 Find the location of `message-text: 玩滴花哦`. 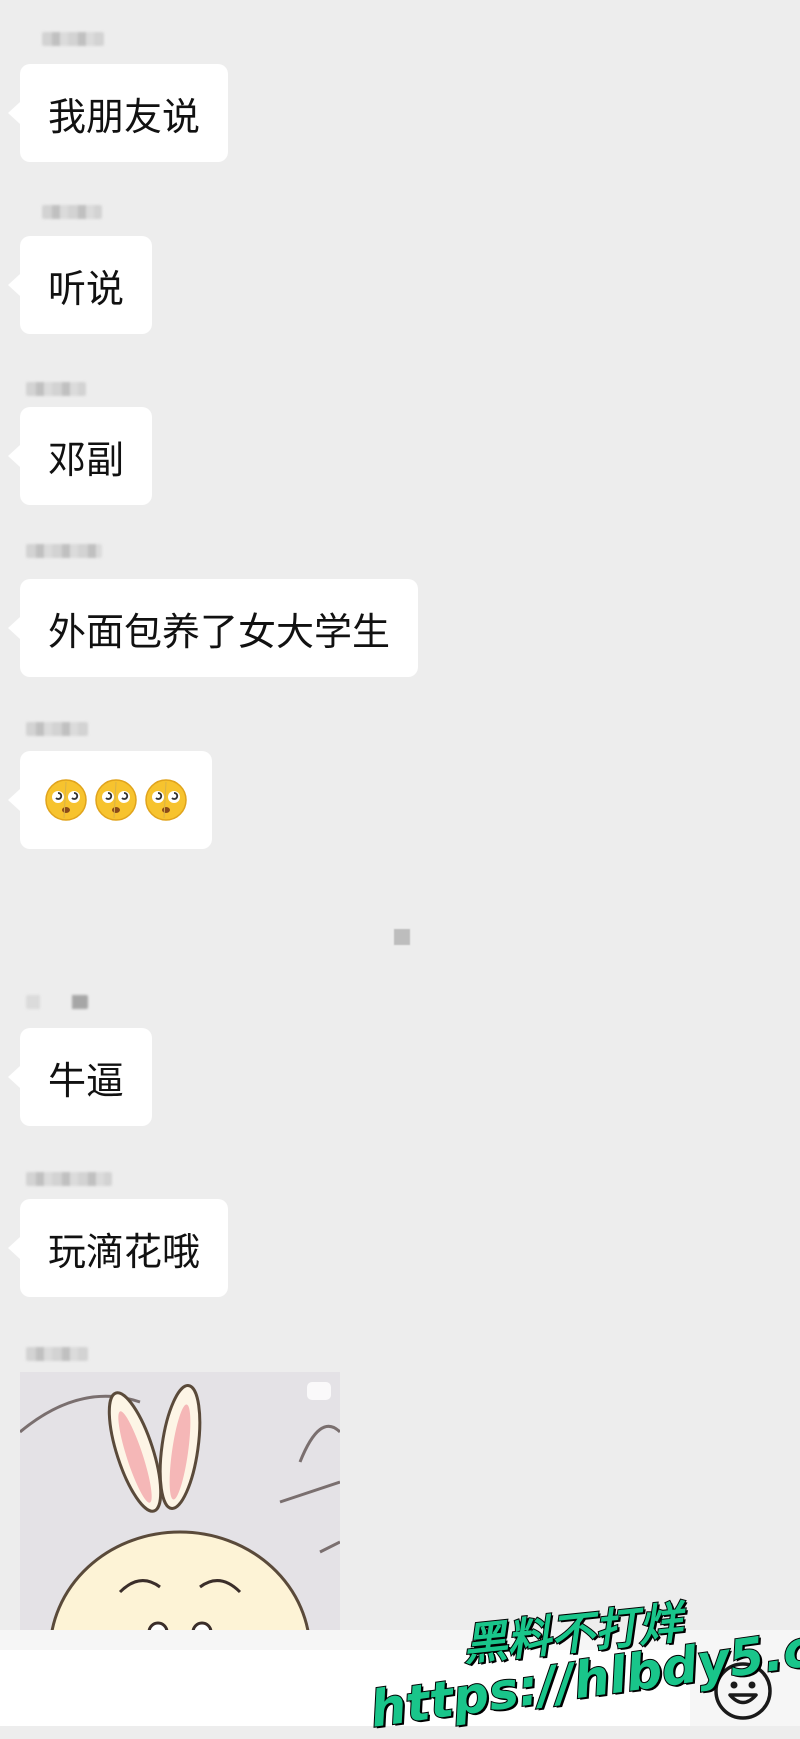

message-text: 玩滴花哦 is located at coordinates (124, 1251).